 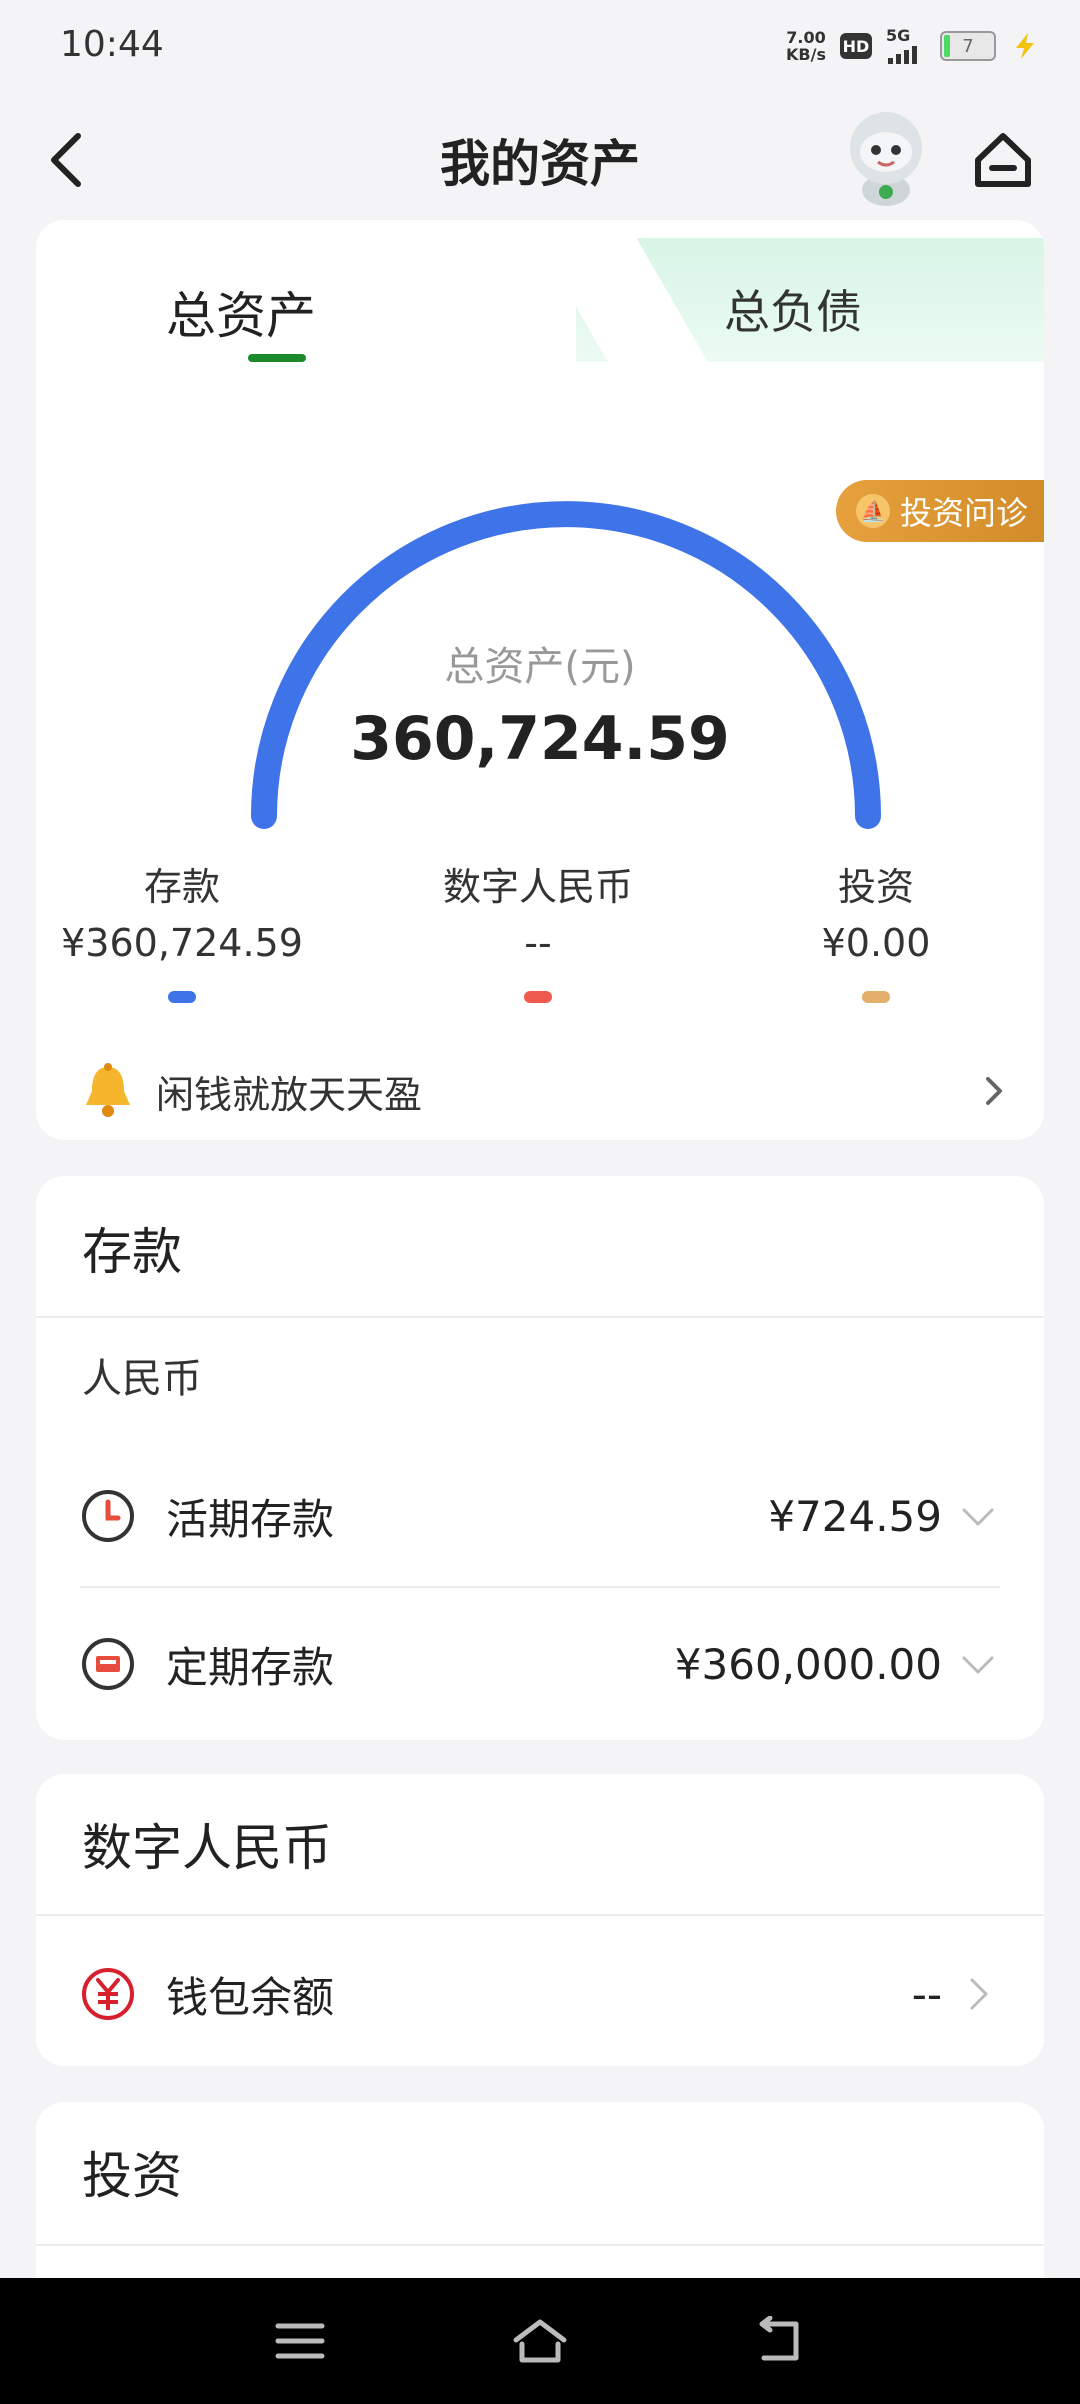 What do you see at coordinates (855, 1516) in the screenshot?
I see `row-amount: ¥724.59` at bounding box center [855, 1516].